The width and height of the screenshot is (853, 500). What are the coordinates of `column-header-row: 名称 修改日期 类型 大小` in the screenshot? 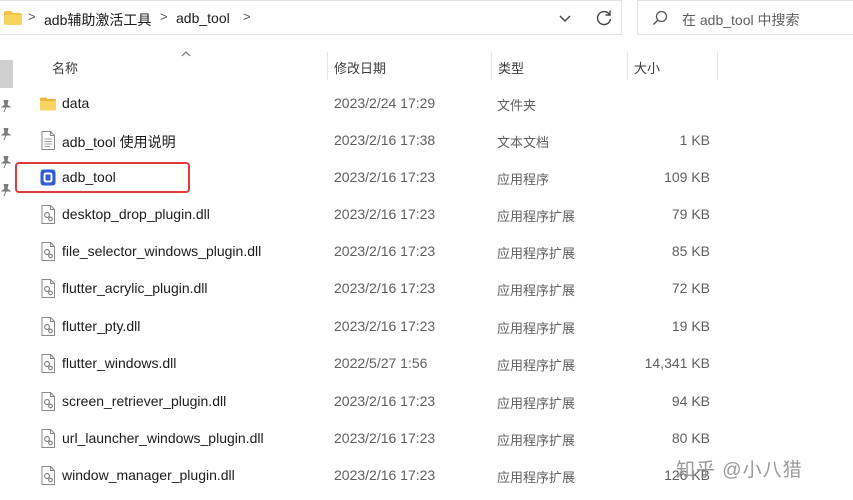 It's located at (426, 66).